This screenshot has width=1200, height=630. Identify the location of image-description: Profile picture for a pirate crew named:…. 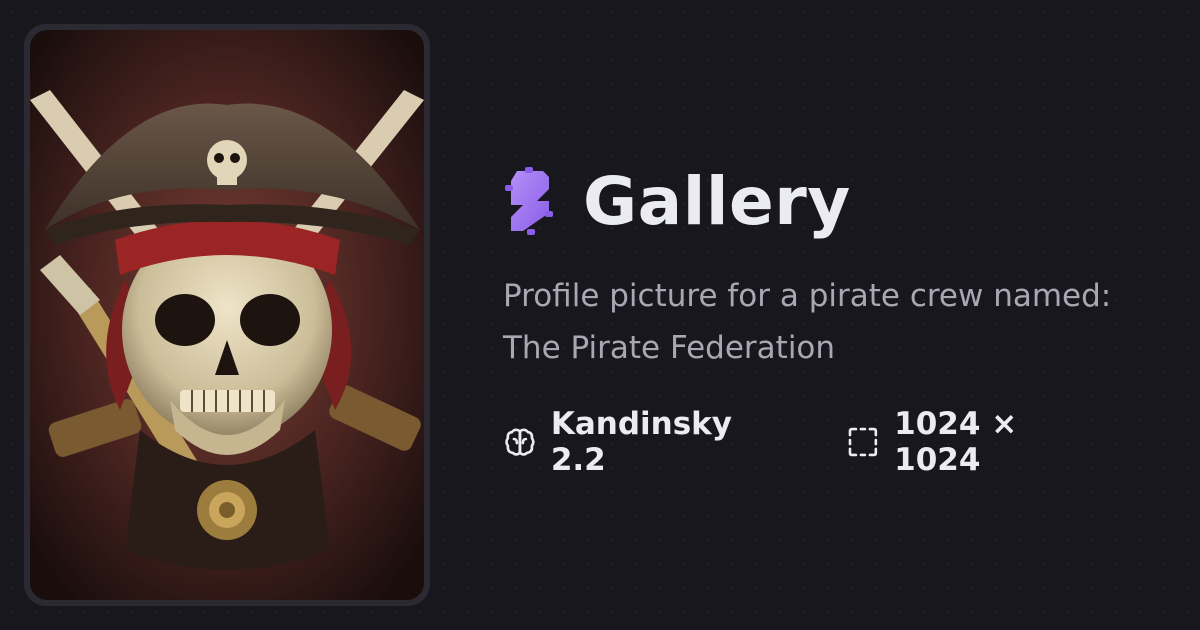
(807, 322).